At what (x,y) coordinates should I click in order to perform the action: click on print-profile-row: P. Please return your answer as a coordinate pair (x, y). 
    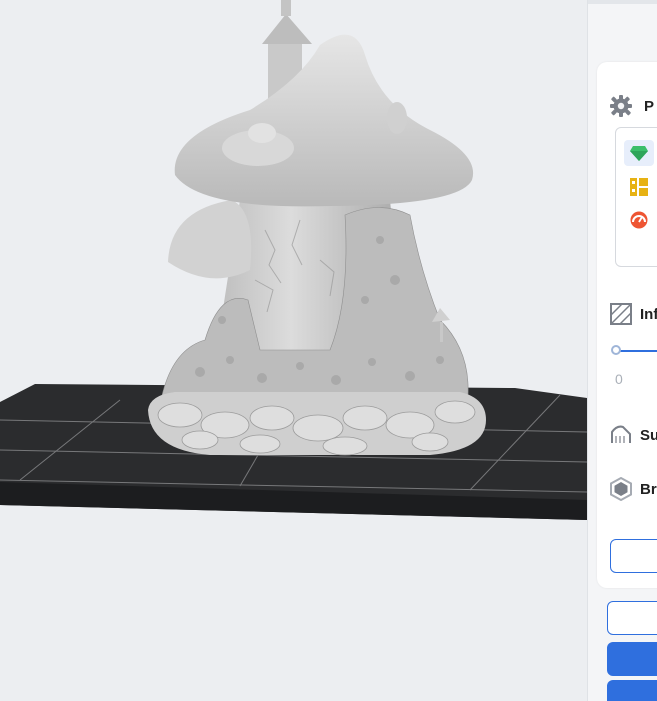
    Looking at the image, I should click on (631, 106).